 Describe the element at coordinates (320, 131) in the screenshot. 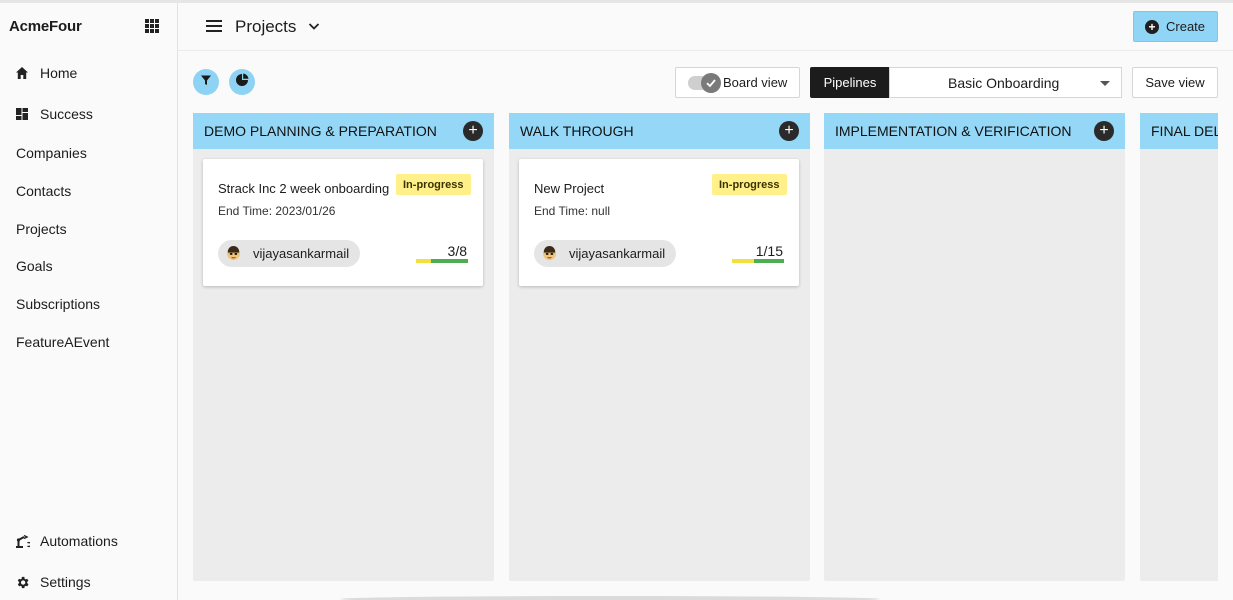

I see `column-title: DEMO PLANNING & PREPARATION` at that location.